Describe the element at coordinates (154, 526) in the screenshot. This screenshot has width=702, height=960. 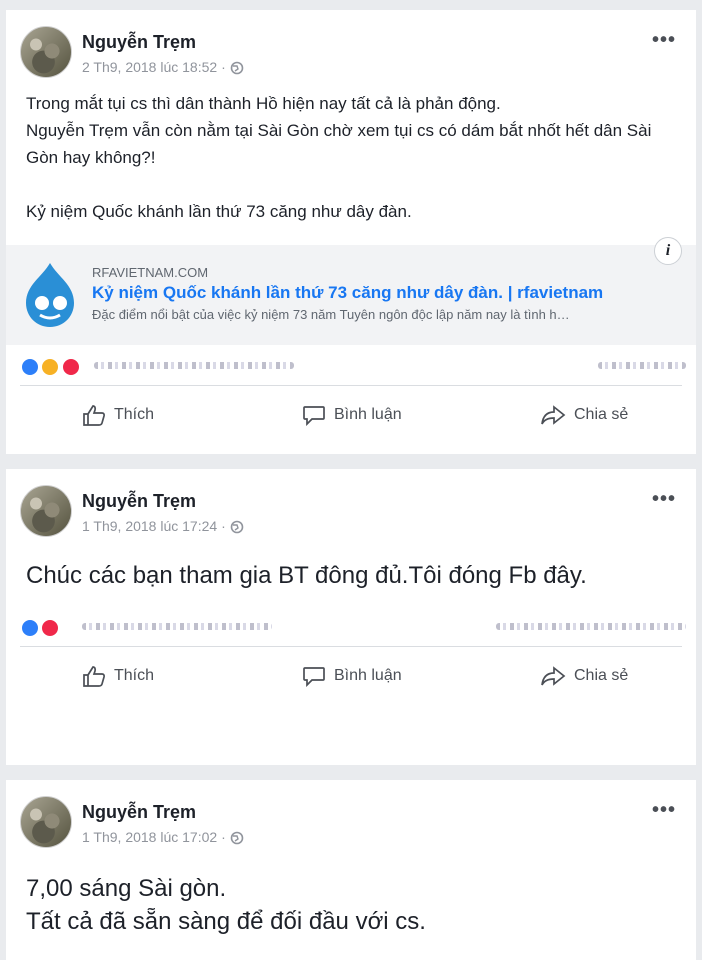
I see `timestamp-text: 1 Th9, 2018 lúc 17:24 ·` at that location.